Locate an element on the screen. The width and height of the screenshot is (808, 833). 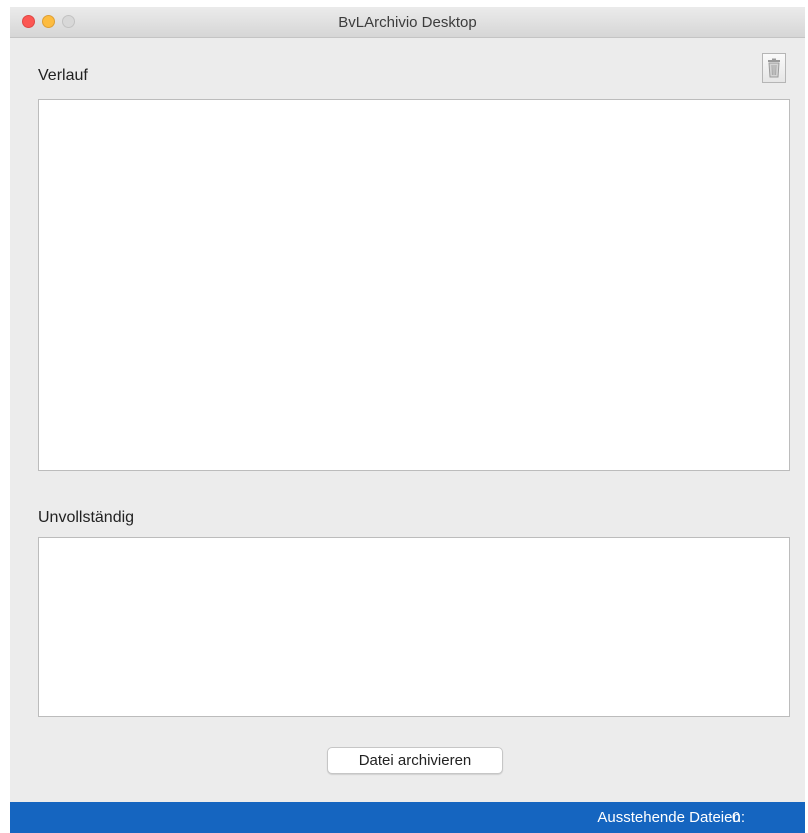
window-title: BvLArchivio Desktop is located at coordinates (407, 22).